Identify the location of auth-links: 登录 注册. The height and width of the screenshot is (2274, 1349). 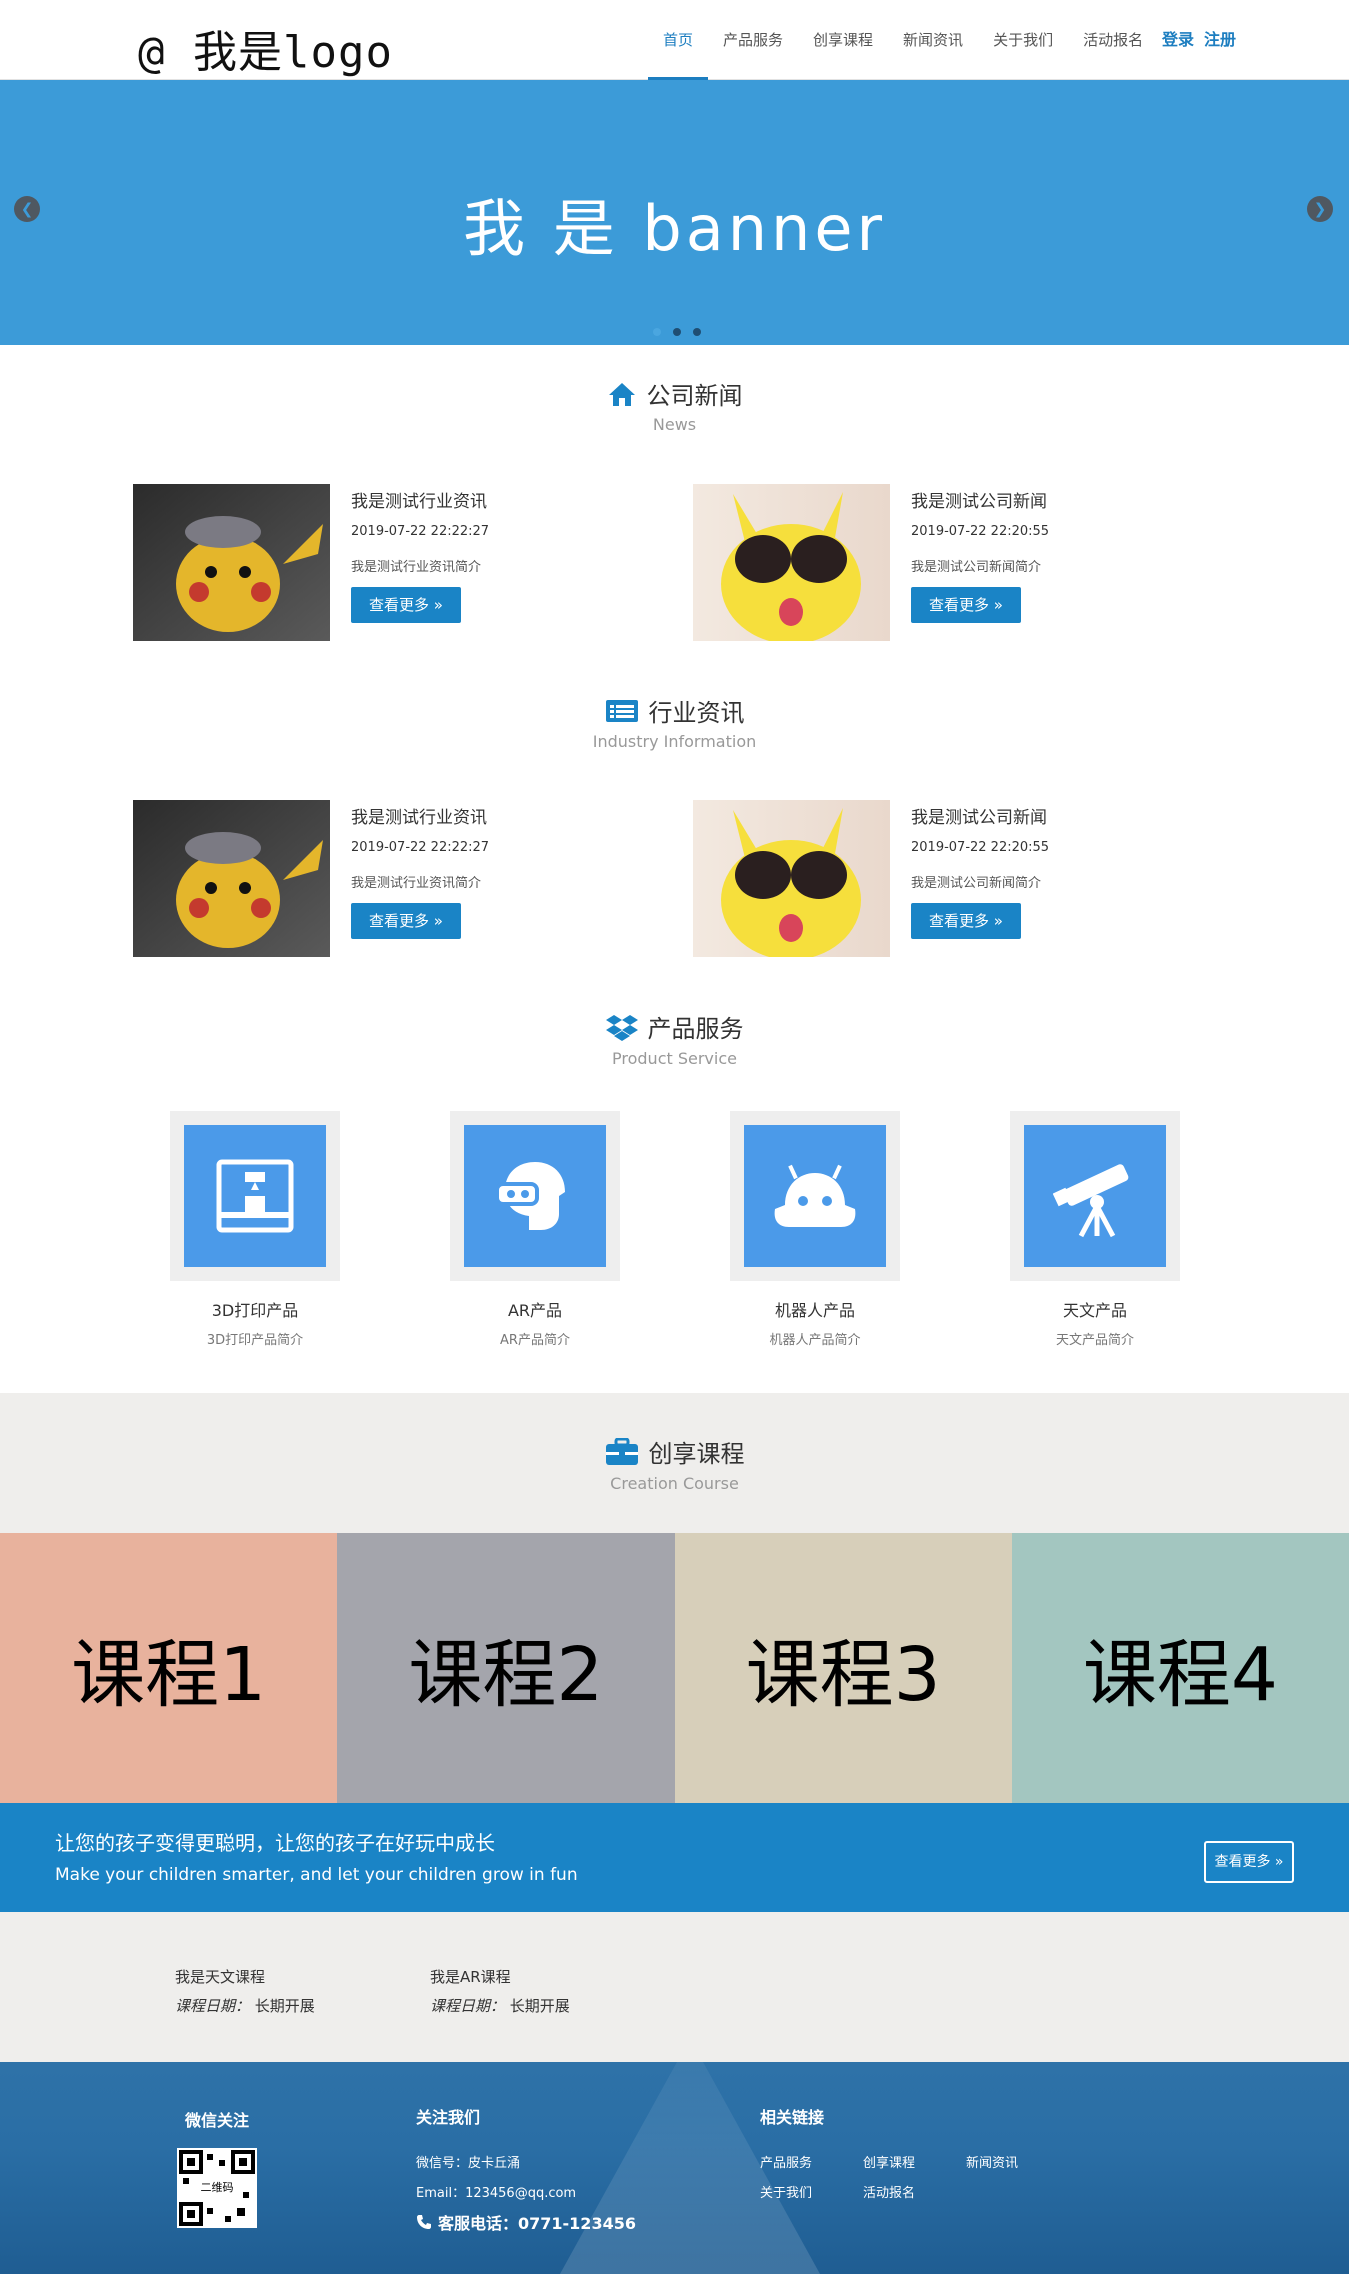
(1199, 40).